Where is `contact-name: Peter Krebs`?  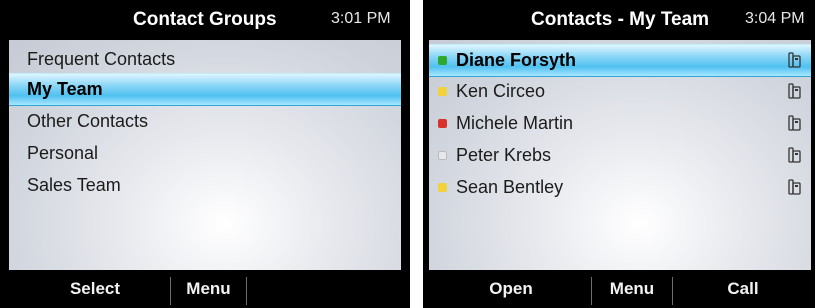 contact-name: Peter Krebs is located at coordinates (504, 155).